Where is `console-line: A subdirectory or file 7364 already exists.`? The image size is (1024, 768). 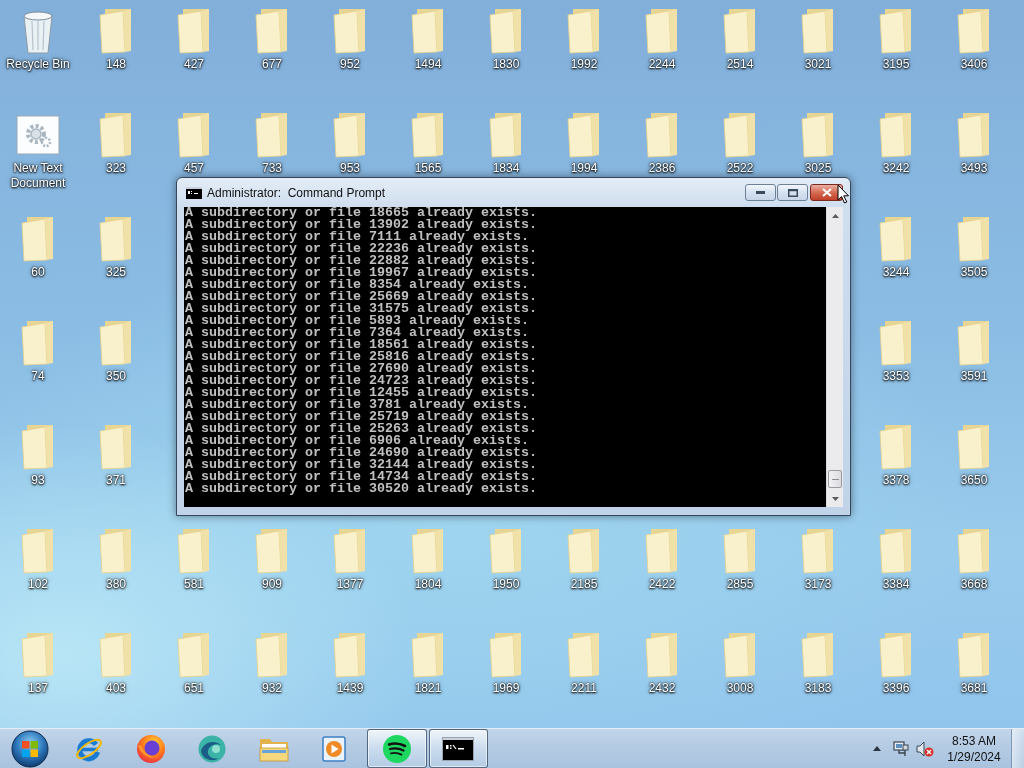
console-line: A subdirectory or file 7364 already exists. is located at coordinates (357, 333).